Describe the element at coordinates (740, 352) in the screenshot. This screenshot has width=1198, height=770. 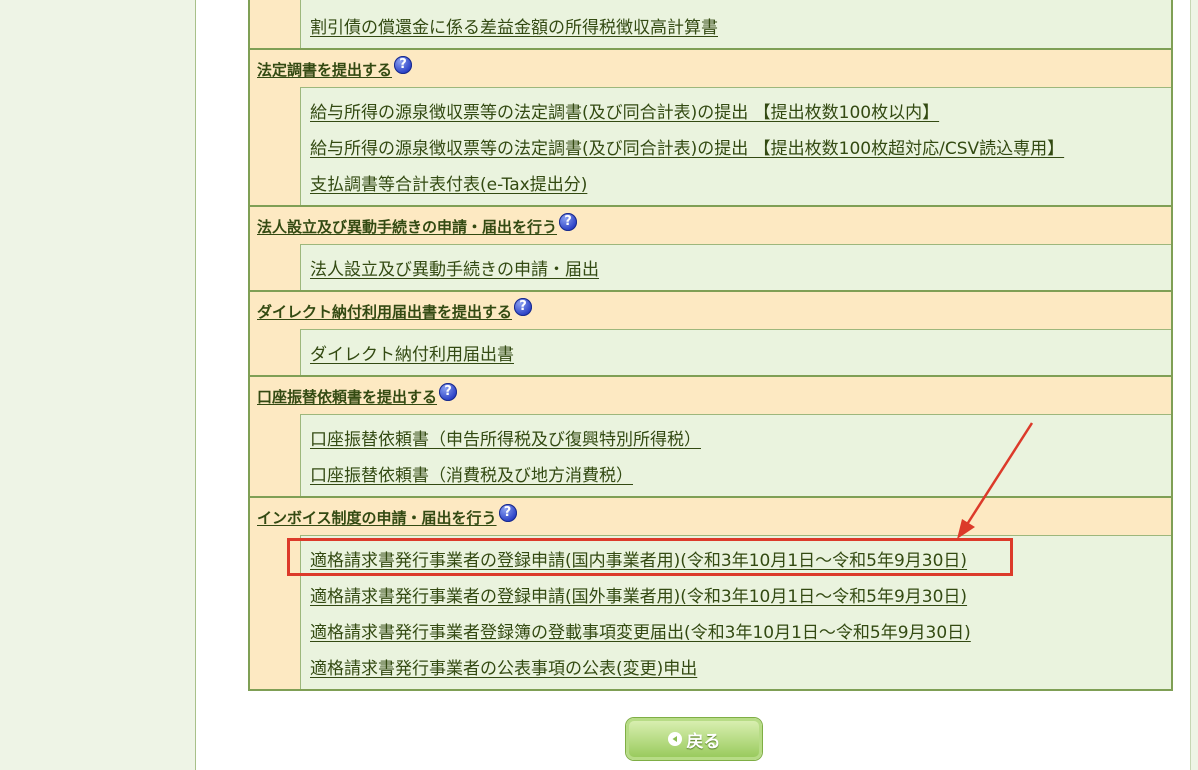
I see `list-item: ダイレクト納付利用届出書` at that location.